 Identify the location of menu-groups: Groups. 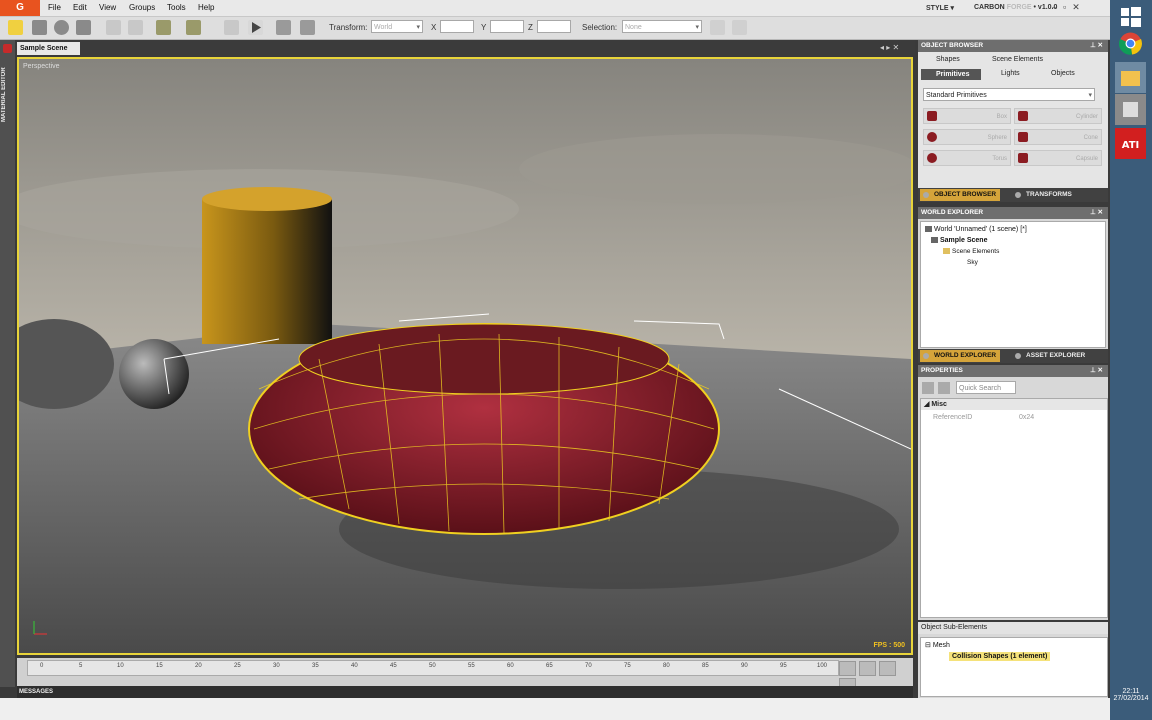
(142, 7).